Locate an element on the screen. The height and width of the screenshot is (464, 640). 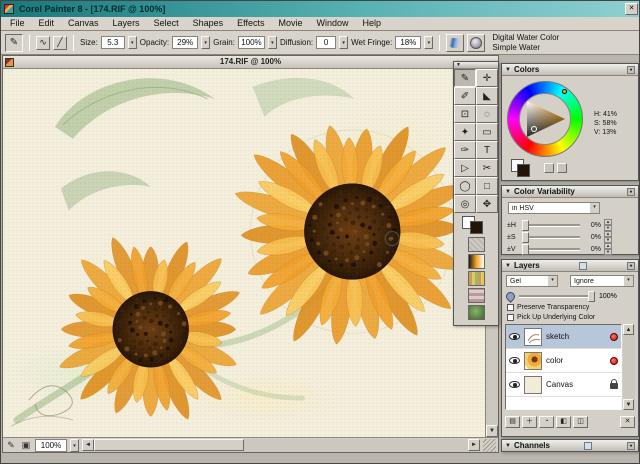
variability-slider is located at coordinates (551, 225).